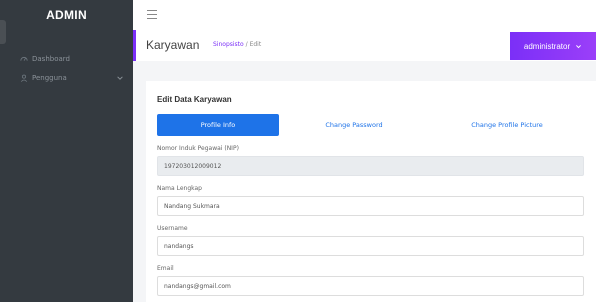 This screenshot has width=596, height=302. What do you see at coordinates (370, 206) in the screenshot?
I see `nama-field: Nandang Sukmara` at bounding box center [370, 206].